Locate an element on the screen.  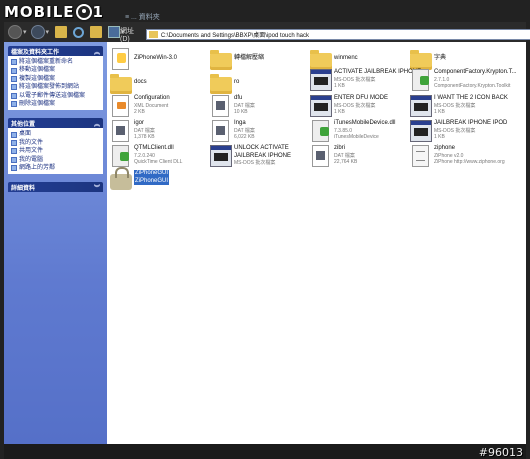
application-icon is located at coordinates (420, 156).